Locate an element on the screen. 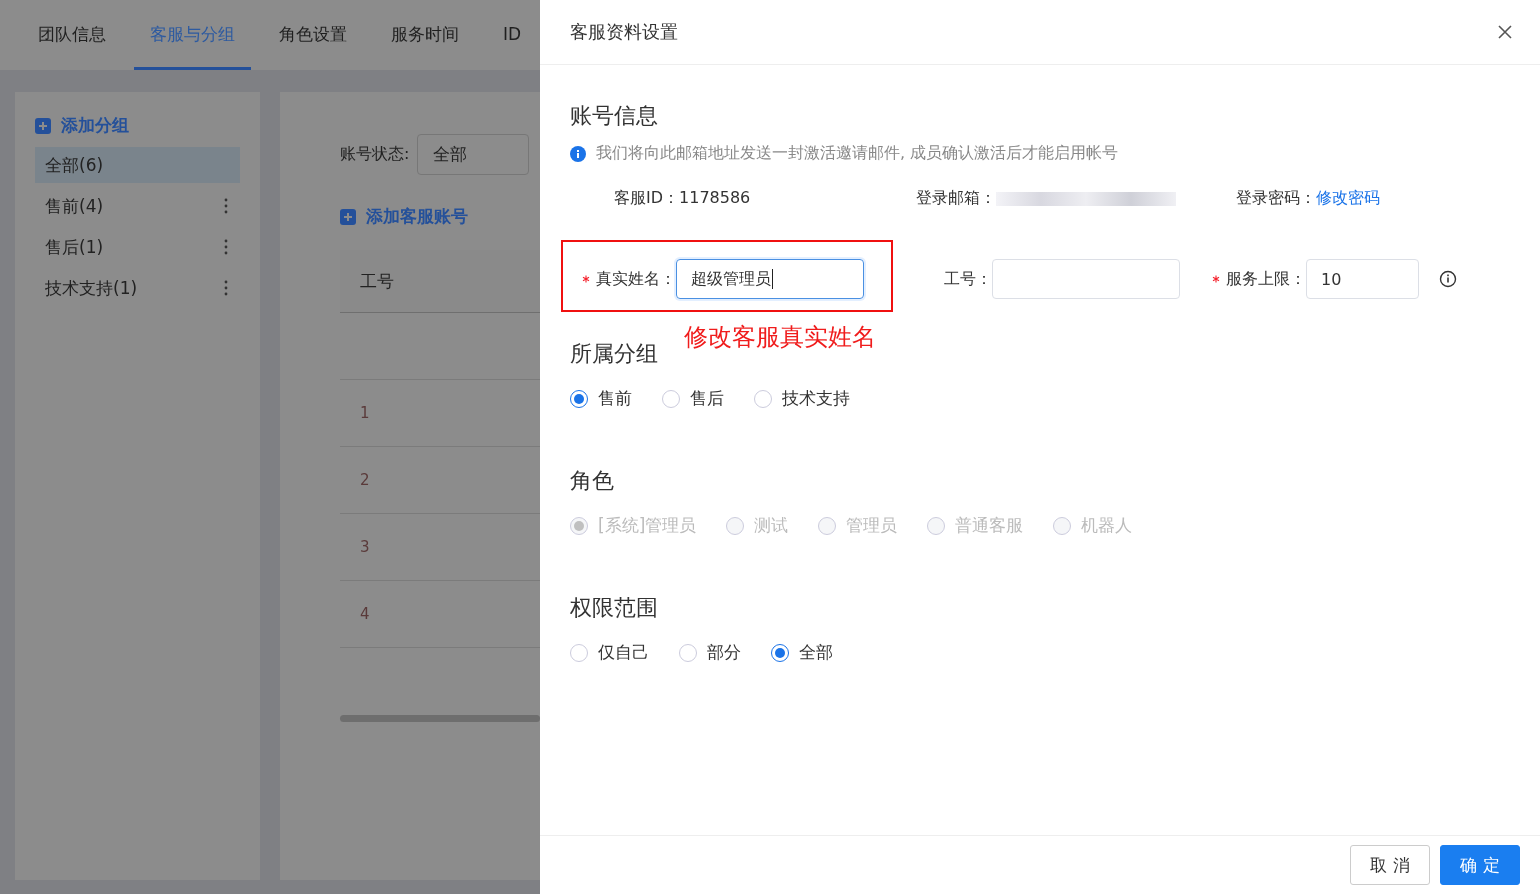 This screenshot has height=894, width=1540. group-label: 全部(6) is located at coordinates (74, 165).